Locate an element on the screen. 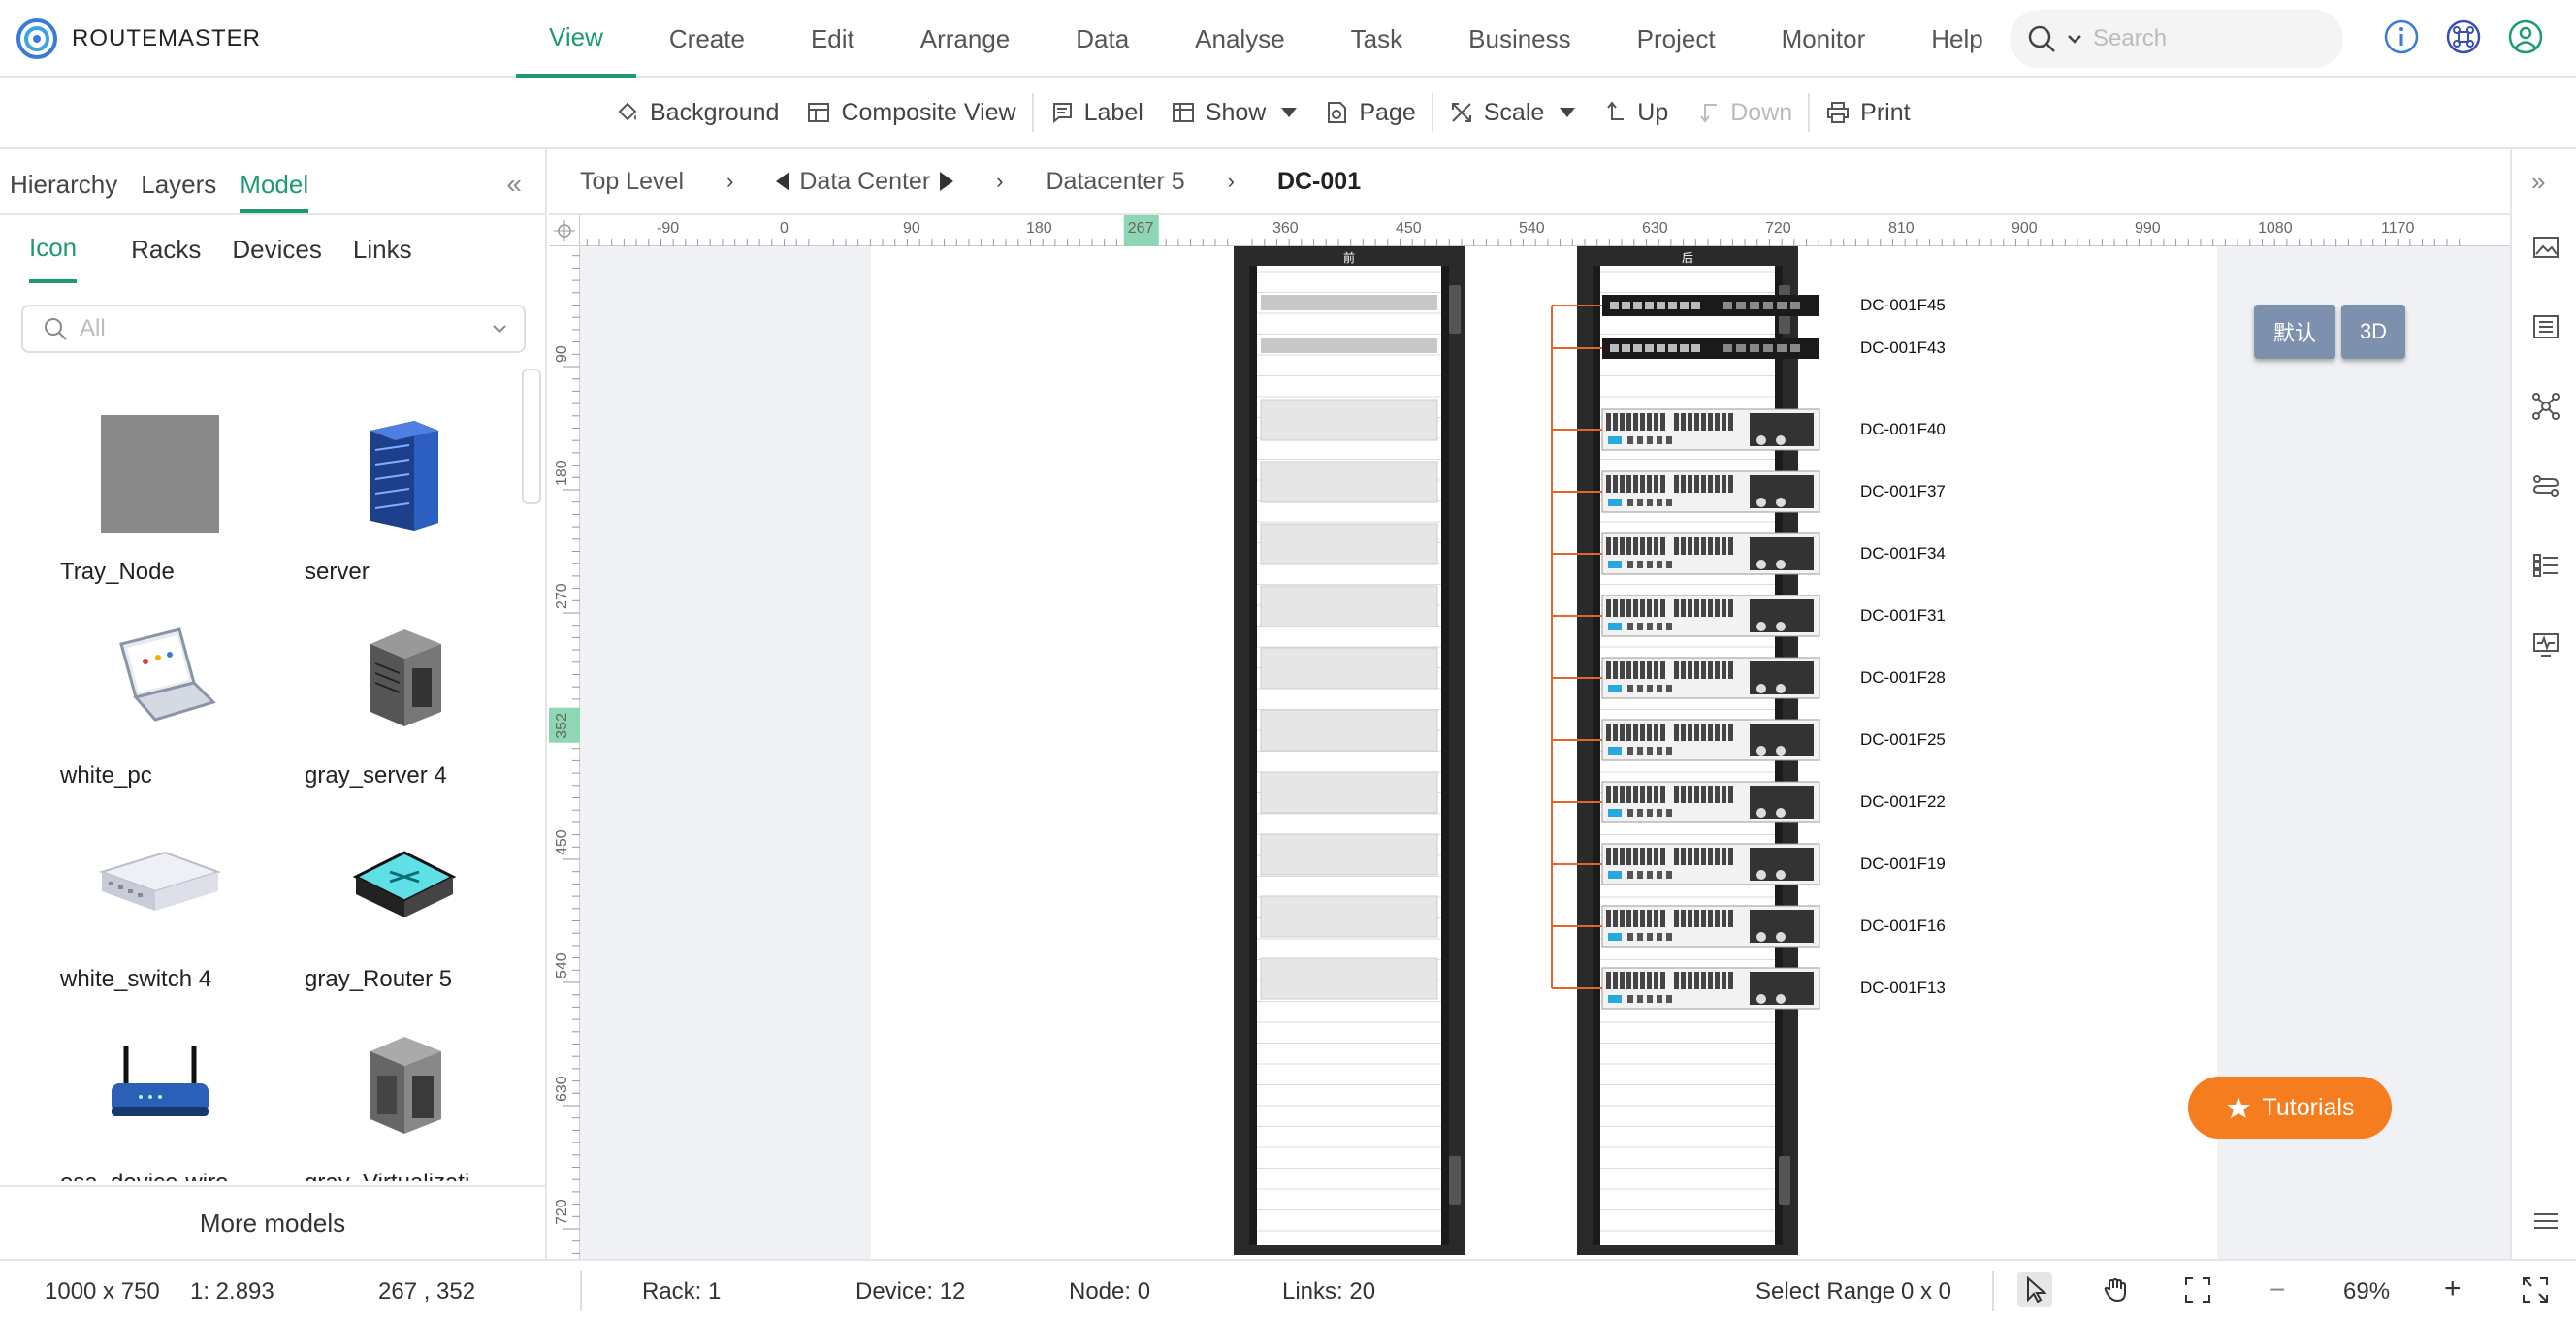 This screenshot has height=1319, width=2576. tab-hierarchy: Hierarchy is located at coordinates (63, 191).